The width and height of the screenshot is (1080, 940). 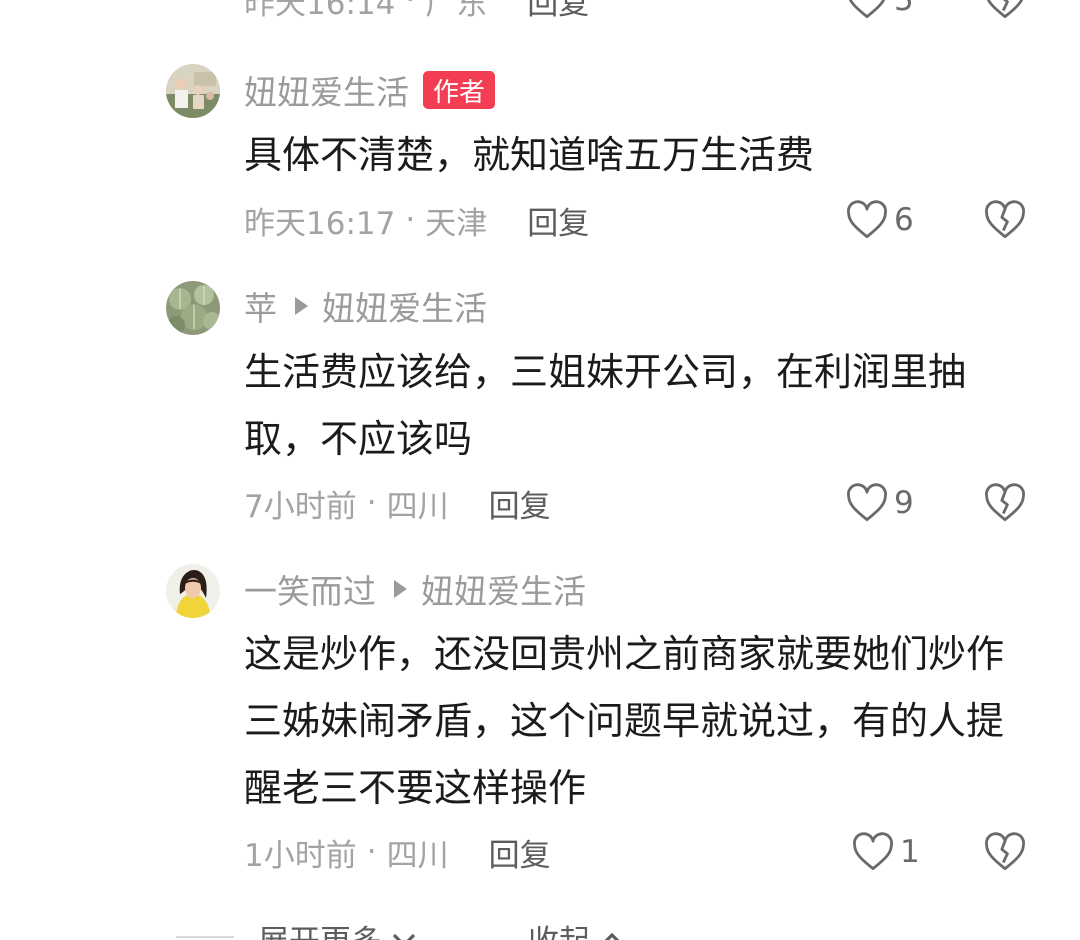 I want to click on comment-header: 妞妞爱生活 作者, so click(x=369, y=90).